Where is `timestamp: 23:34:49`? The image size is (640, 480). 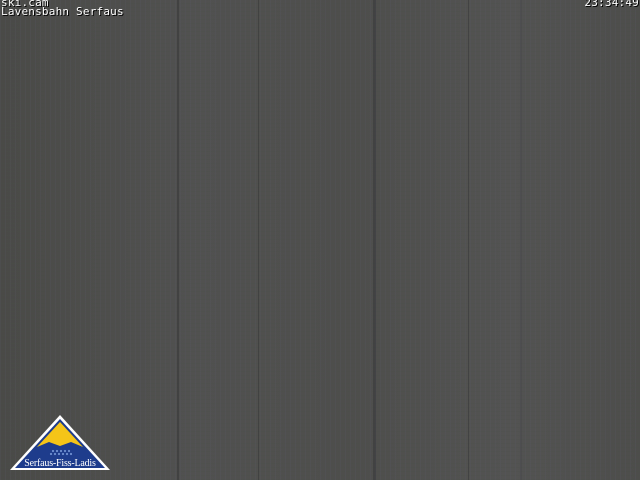 timestamp: 23:34:49 is located at coordinates (611, 4).